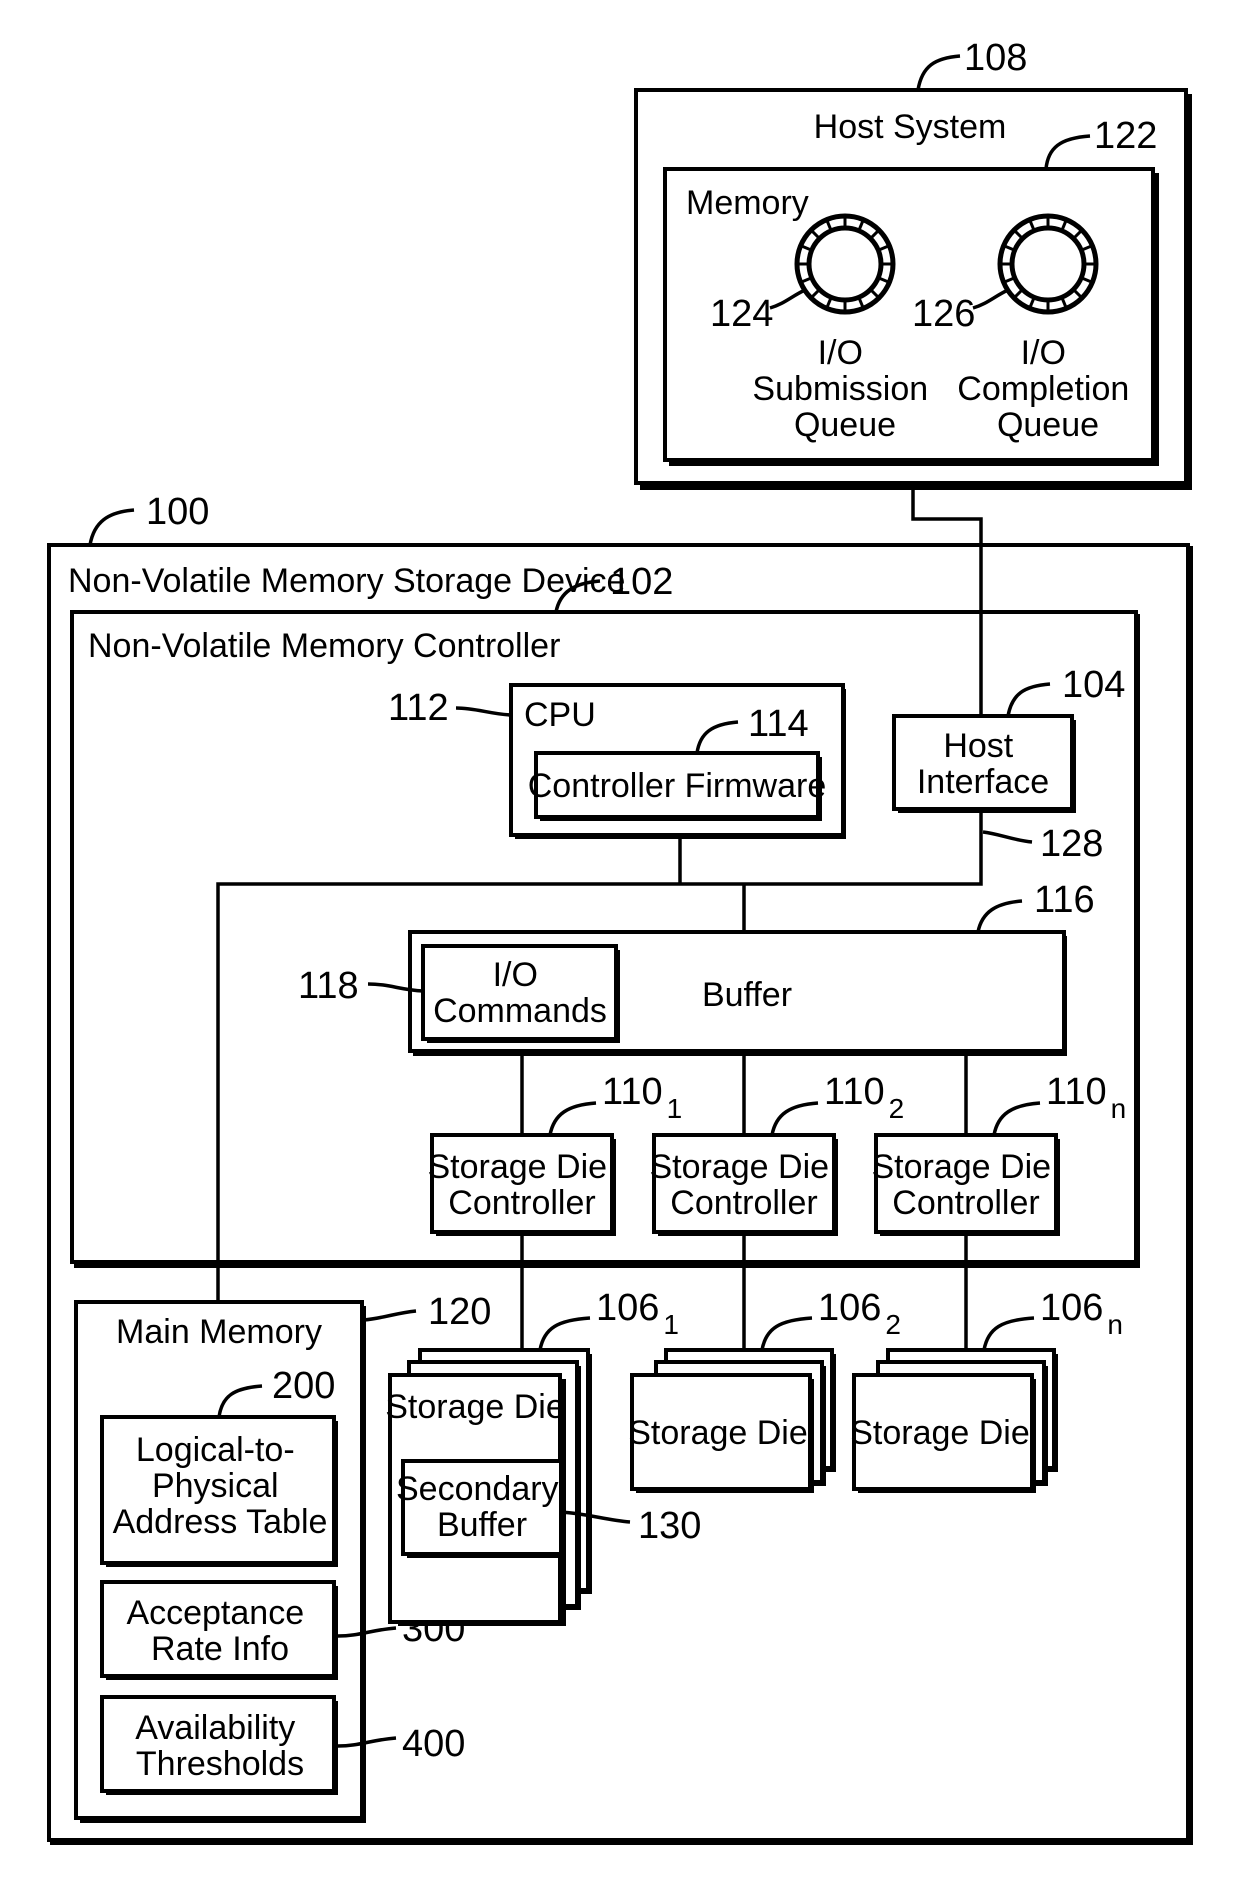 The width and height of the screenshot is (1240, 1899). Describe the element at coordinates (940, 1433) in the screenshot. I see `storage-die-n-label: Storage Die` at that location.